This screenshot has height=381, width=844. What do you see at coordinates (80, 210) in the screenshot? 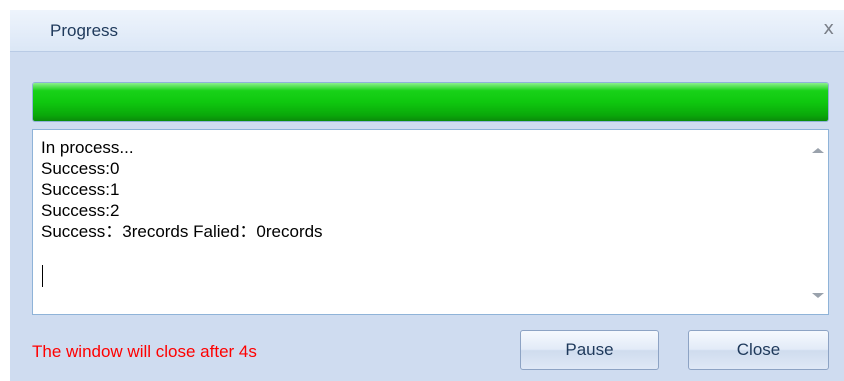
I see `log-line: Success:2` at bounding box center [80, 210].